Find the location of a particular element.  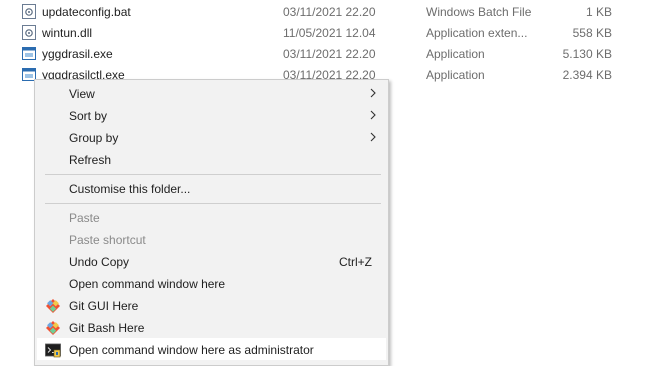

menu-item-label: View is located at coordinates (82, 94).